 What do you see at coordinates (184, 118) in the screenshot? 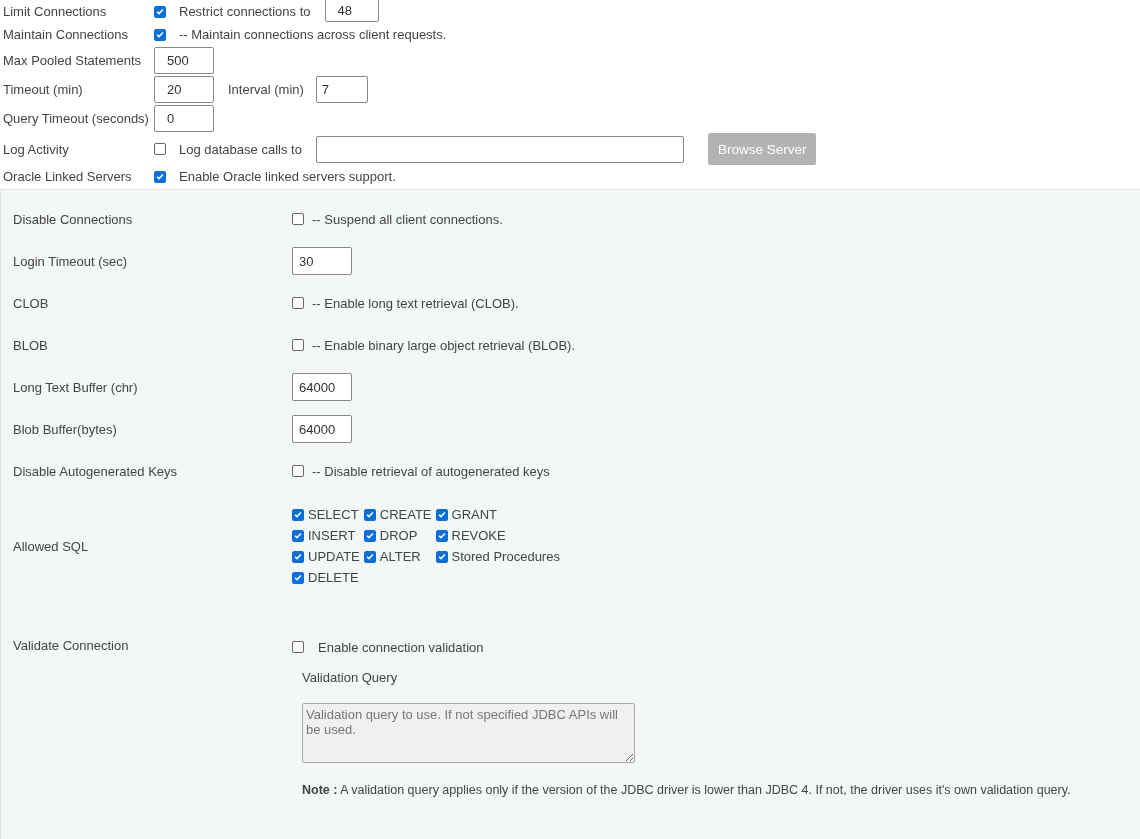
I see `input-field: 0` at bounding box center [184, 118].